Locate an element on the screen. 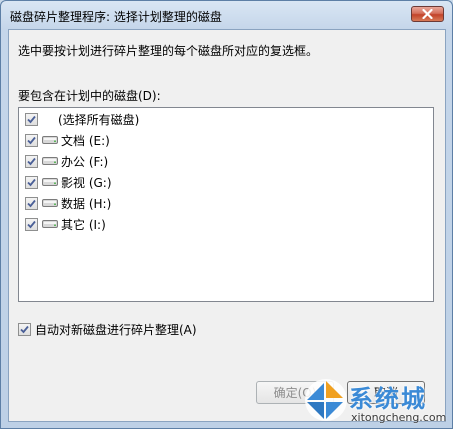 This screenshot has height=429, width=453. select-all-item: (选择所有磁盘) is located at coordinates (82, 119).